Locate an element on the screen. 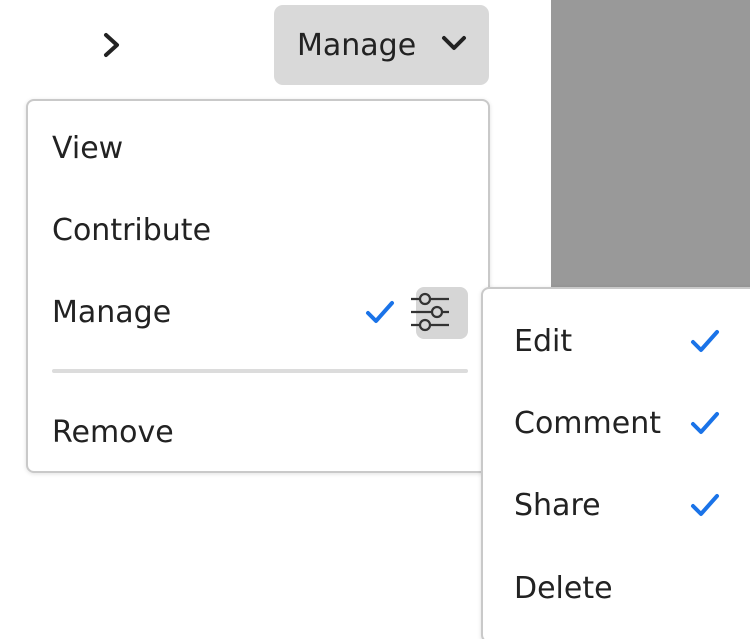 This screenshot has height=639, width=750. permissions-settings-button is located at coordinates (439, 313).